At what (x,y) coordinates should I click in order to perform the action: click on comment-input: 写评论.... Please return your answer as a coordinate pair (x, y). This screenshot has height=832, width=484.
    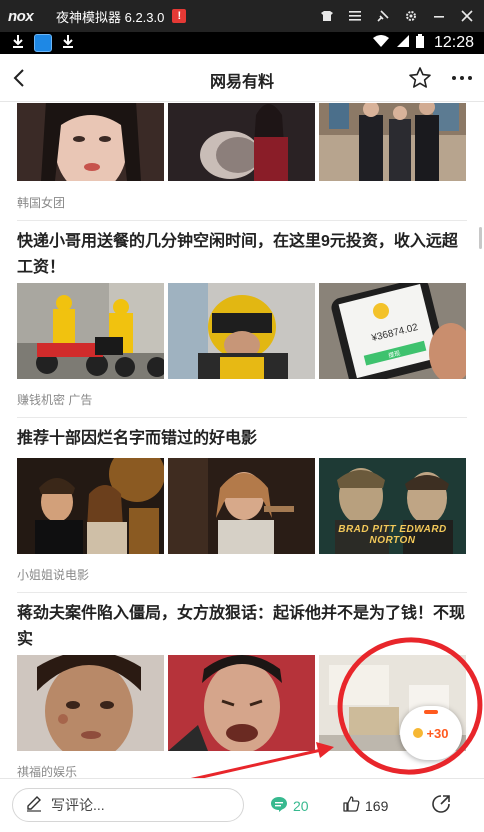
    Looking at the image, I should click on (128, 805).